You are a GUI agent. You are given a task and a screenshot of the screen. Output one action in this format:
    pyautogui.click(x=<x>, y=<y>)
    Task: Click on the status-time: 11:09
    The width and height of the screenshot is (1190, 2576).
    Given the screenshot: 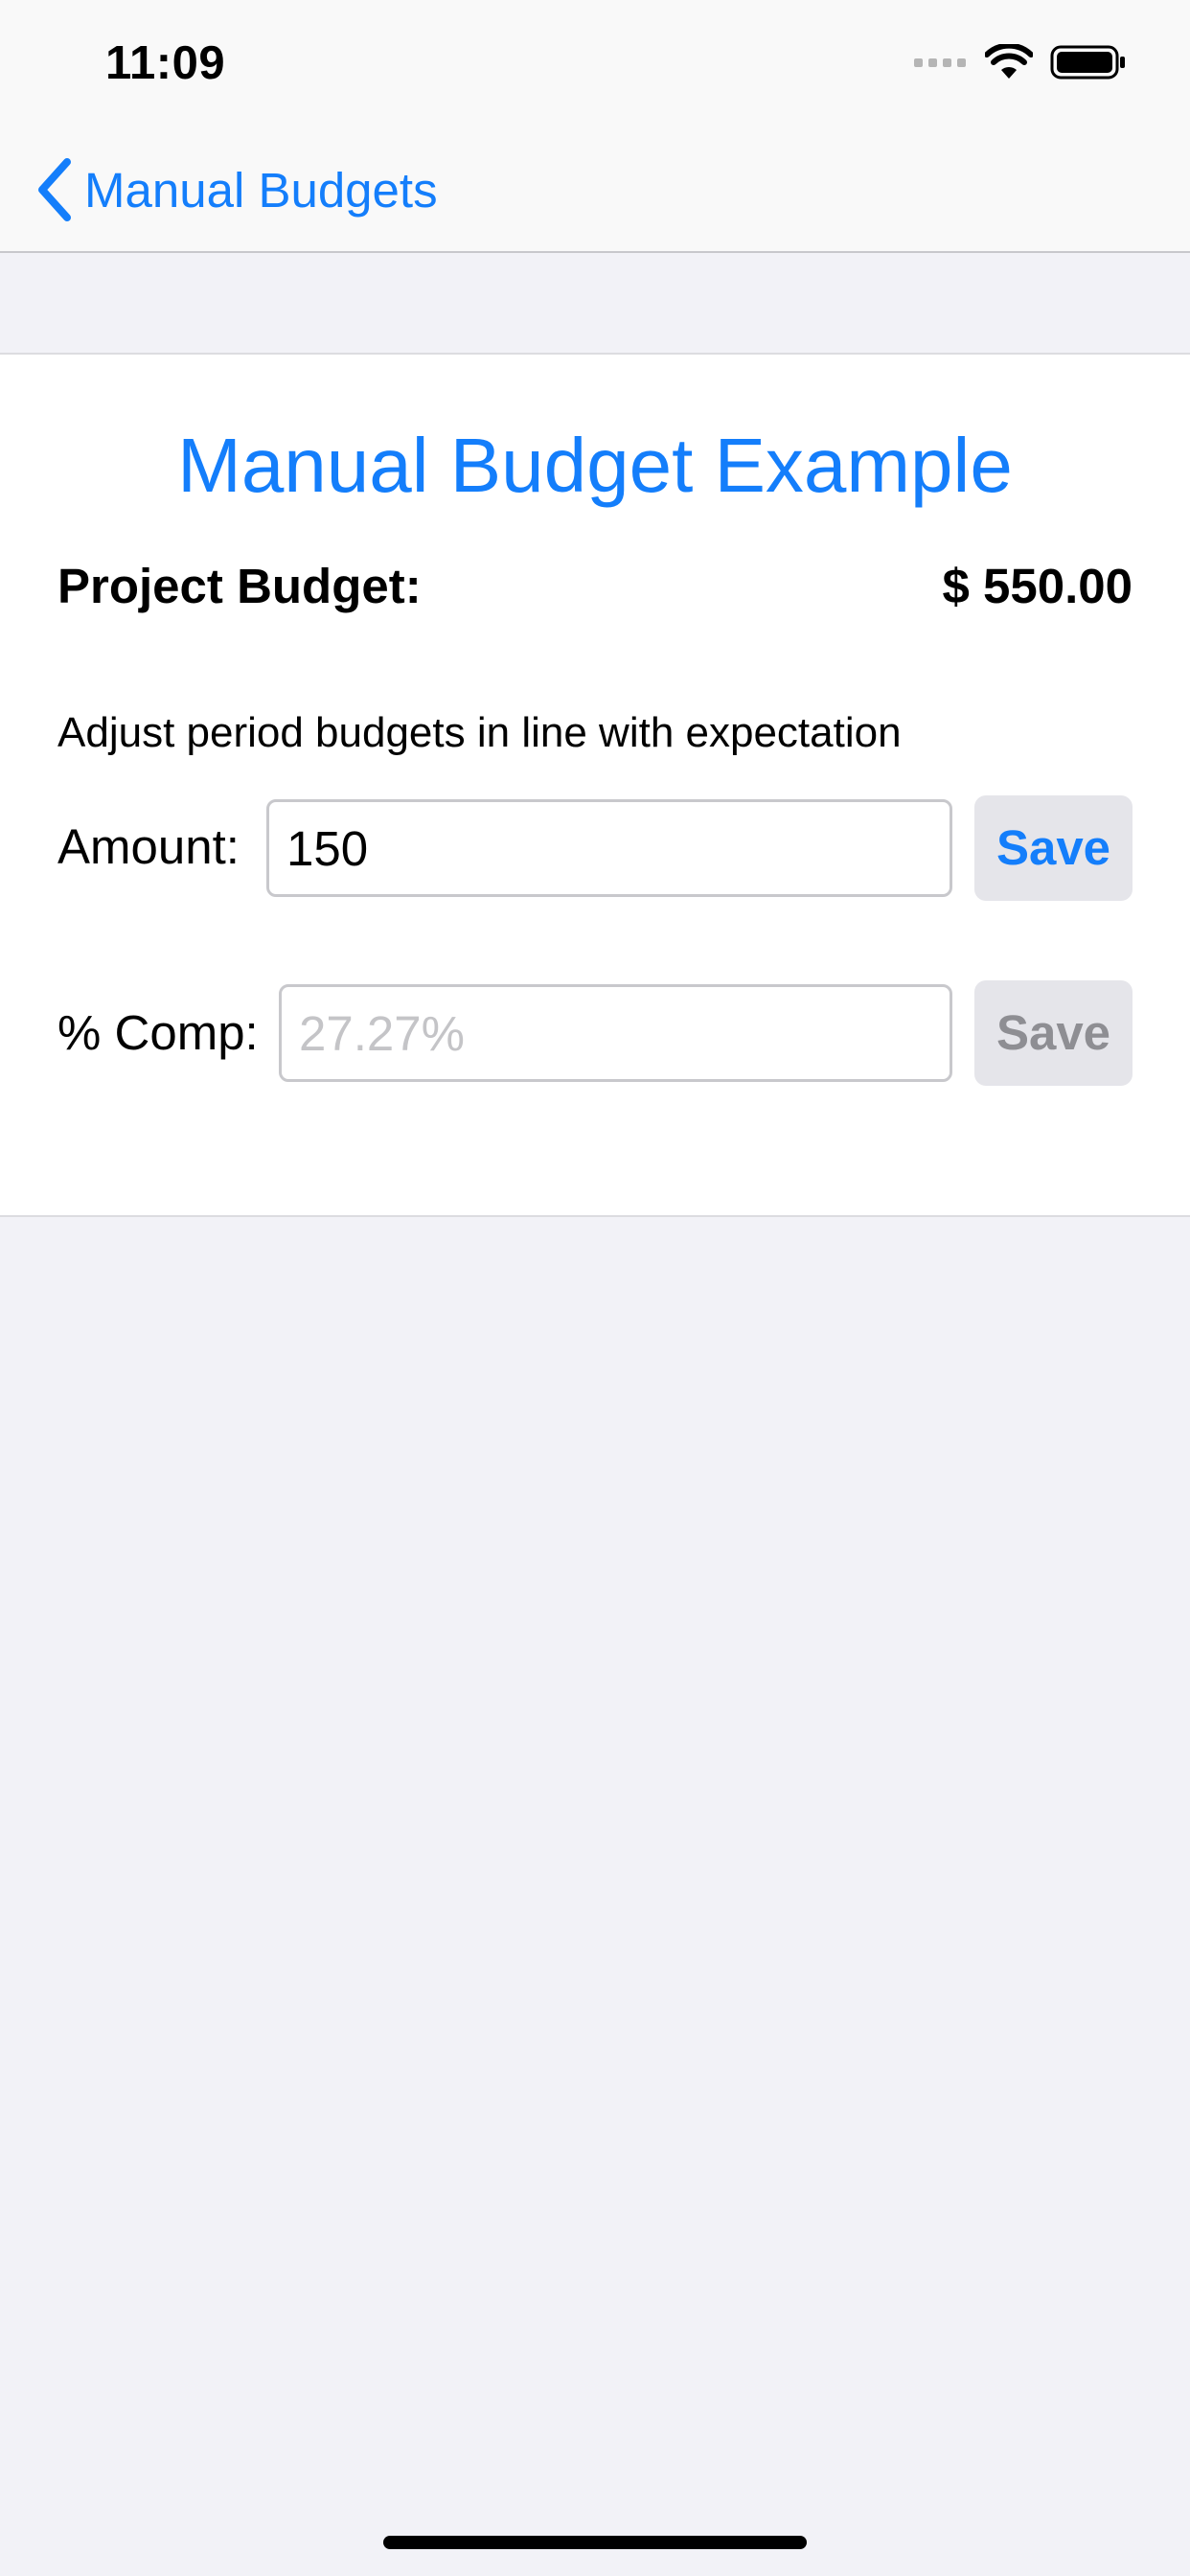 What is the action you would take?
    pyautogui.click(x=166, y=63)
    